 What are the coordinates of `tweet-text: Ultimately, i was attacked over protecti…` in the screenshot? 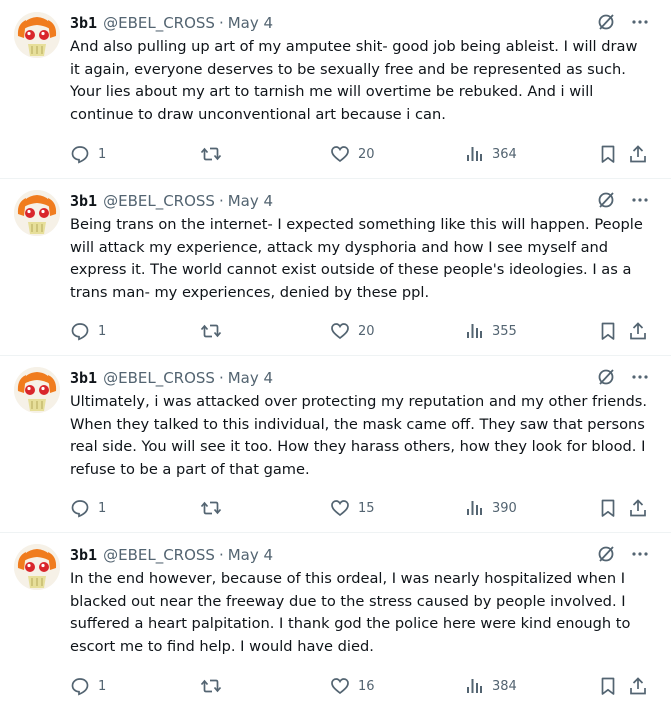 It's located at (358, 435).